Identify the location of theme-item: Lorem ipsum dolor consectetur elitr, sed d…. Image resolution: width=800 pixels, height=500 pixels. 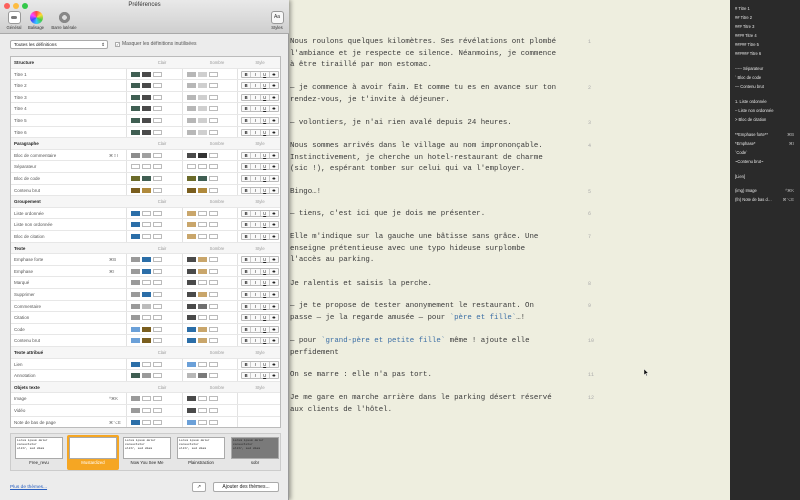
(254, 452).